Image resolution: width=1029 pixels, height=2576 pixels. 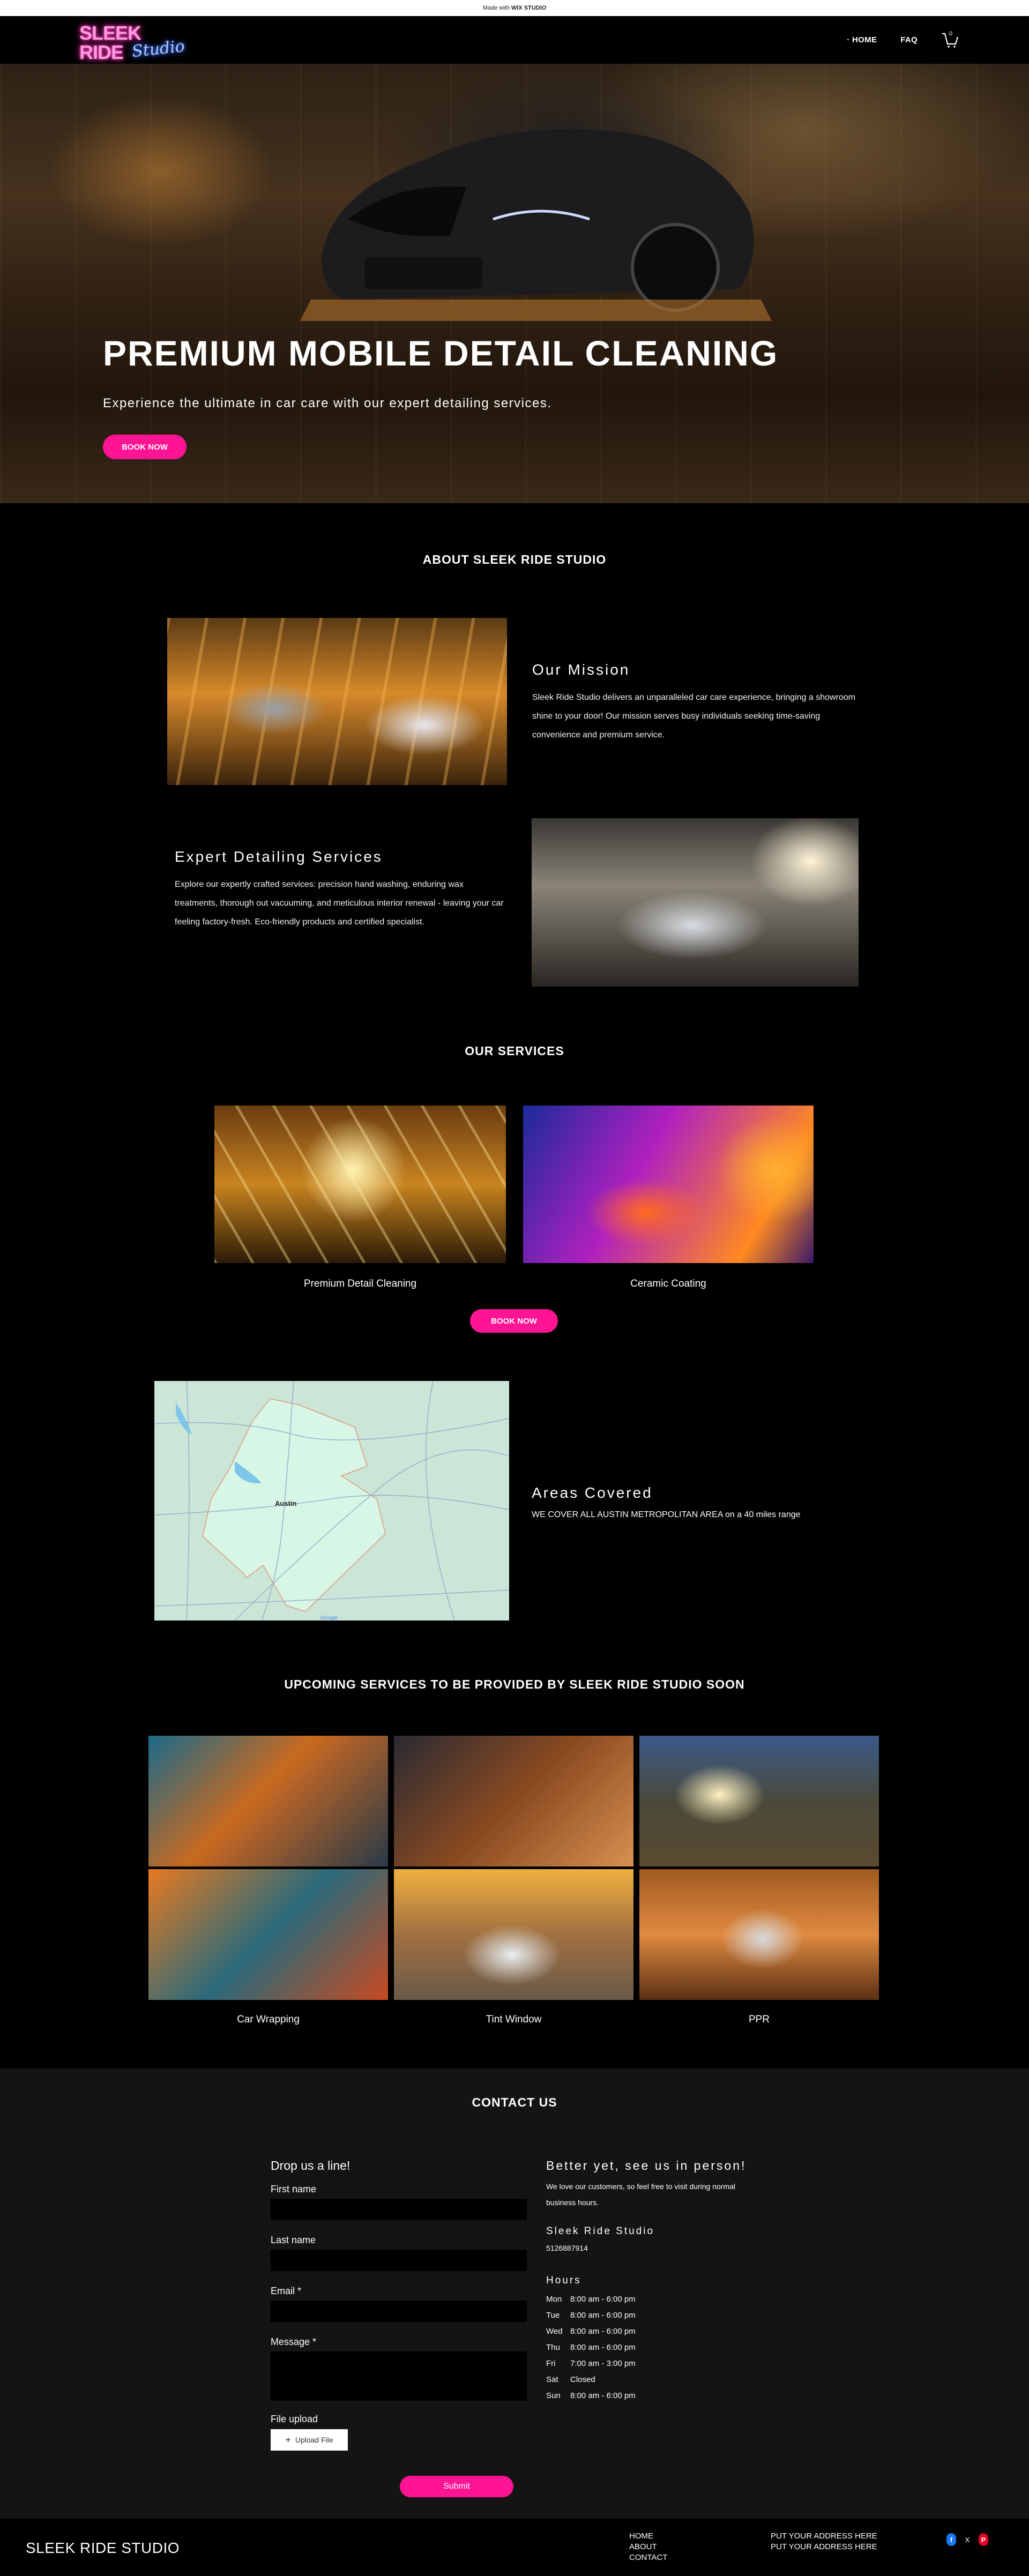 I want to click on services-title: OUR SERVICES, so click(x=514, y=1051).